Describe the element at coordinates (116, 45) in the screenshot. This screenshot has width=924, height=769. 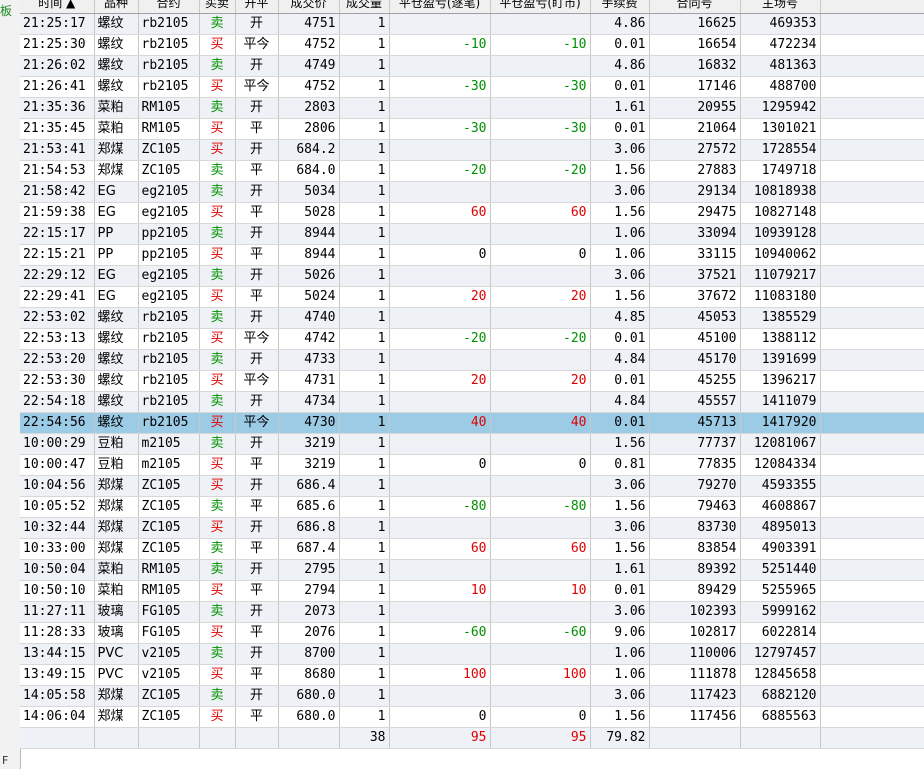
I see `cell-variety: 螺纹` at that location.